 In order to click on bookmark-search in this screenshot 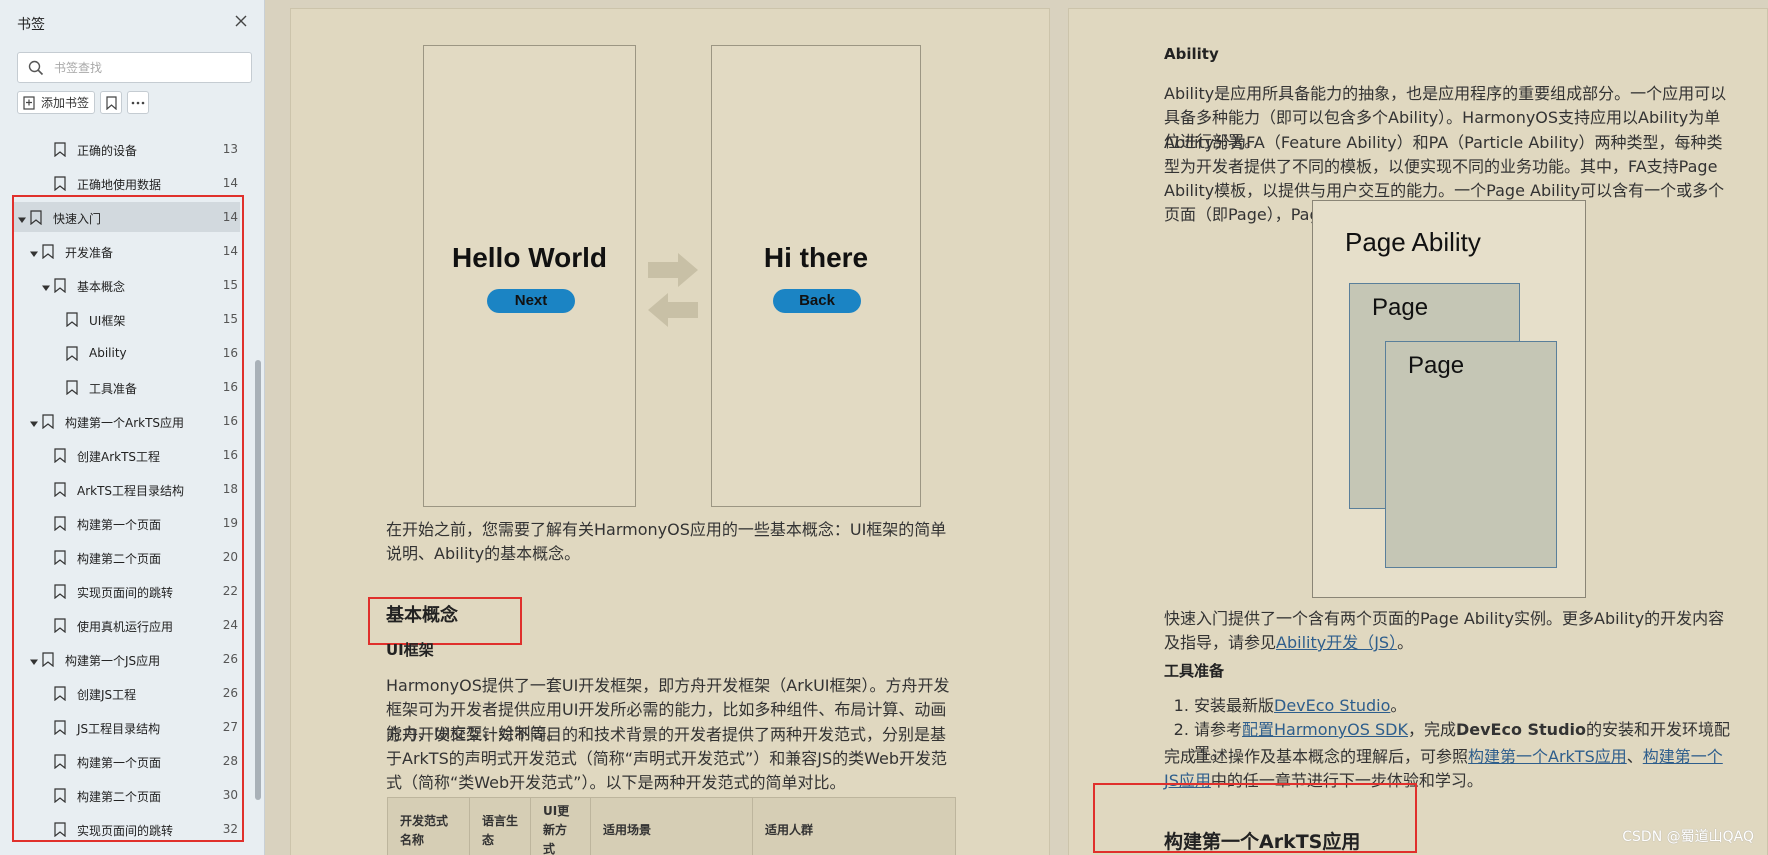, I will do `click(134, 67)`.